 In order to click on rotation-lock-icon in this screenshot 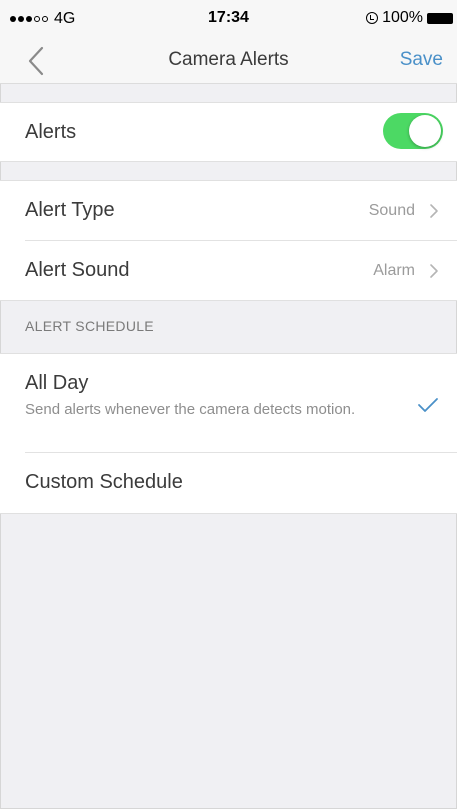, I will do `click(372, 18)`.